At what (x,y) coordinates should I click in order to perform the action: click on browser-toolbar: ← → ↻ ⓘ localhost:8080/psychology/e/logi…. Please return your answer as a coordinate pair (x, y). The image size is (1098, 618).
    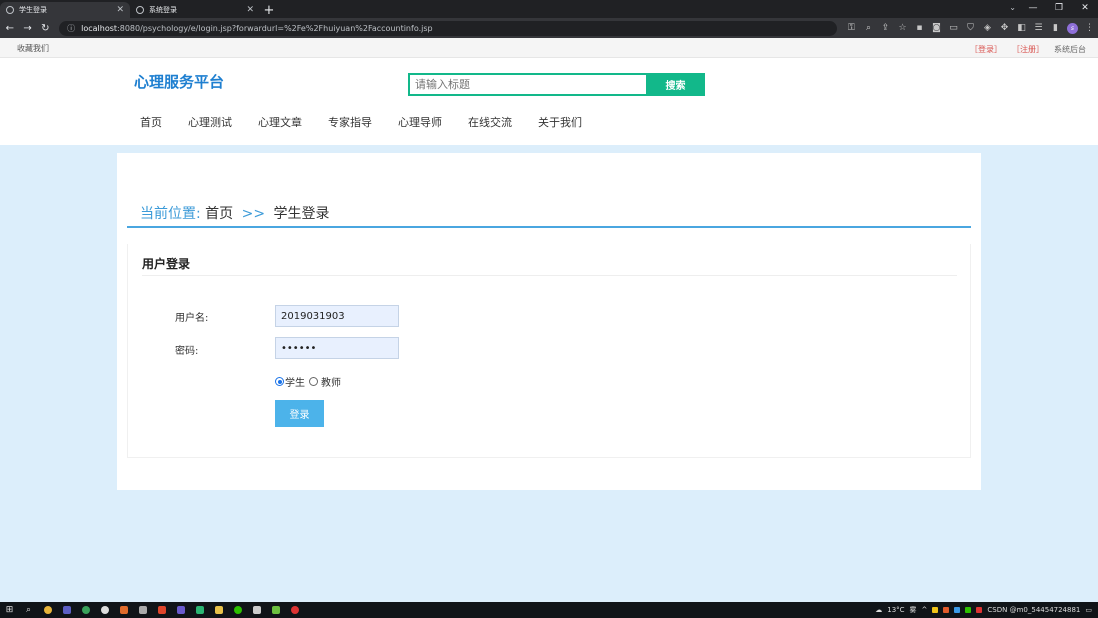
    Looking at the image, I should click on (549, 28).